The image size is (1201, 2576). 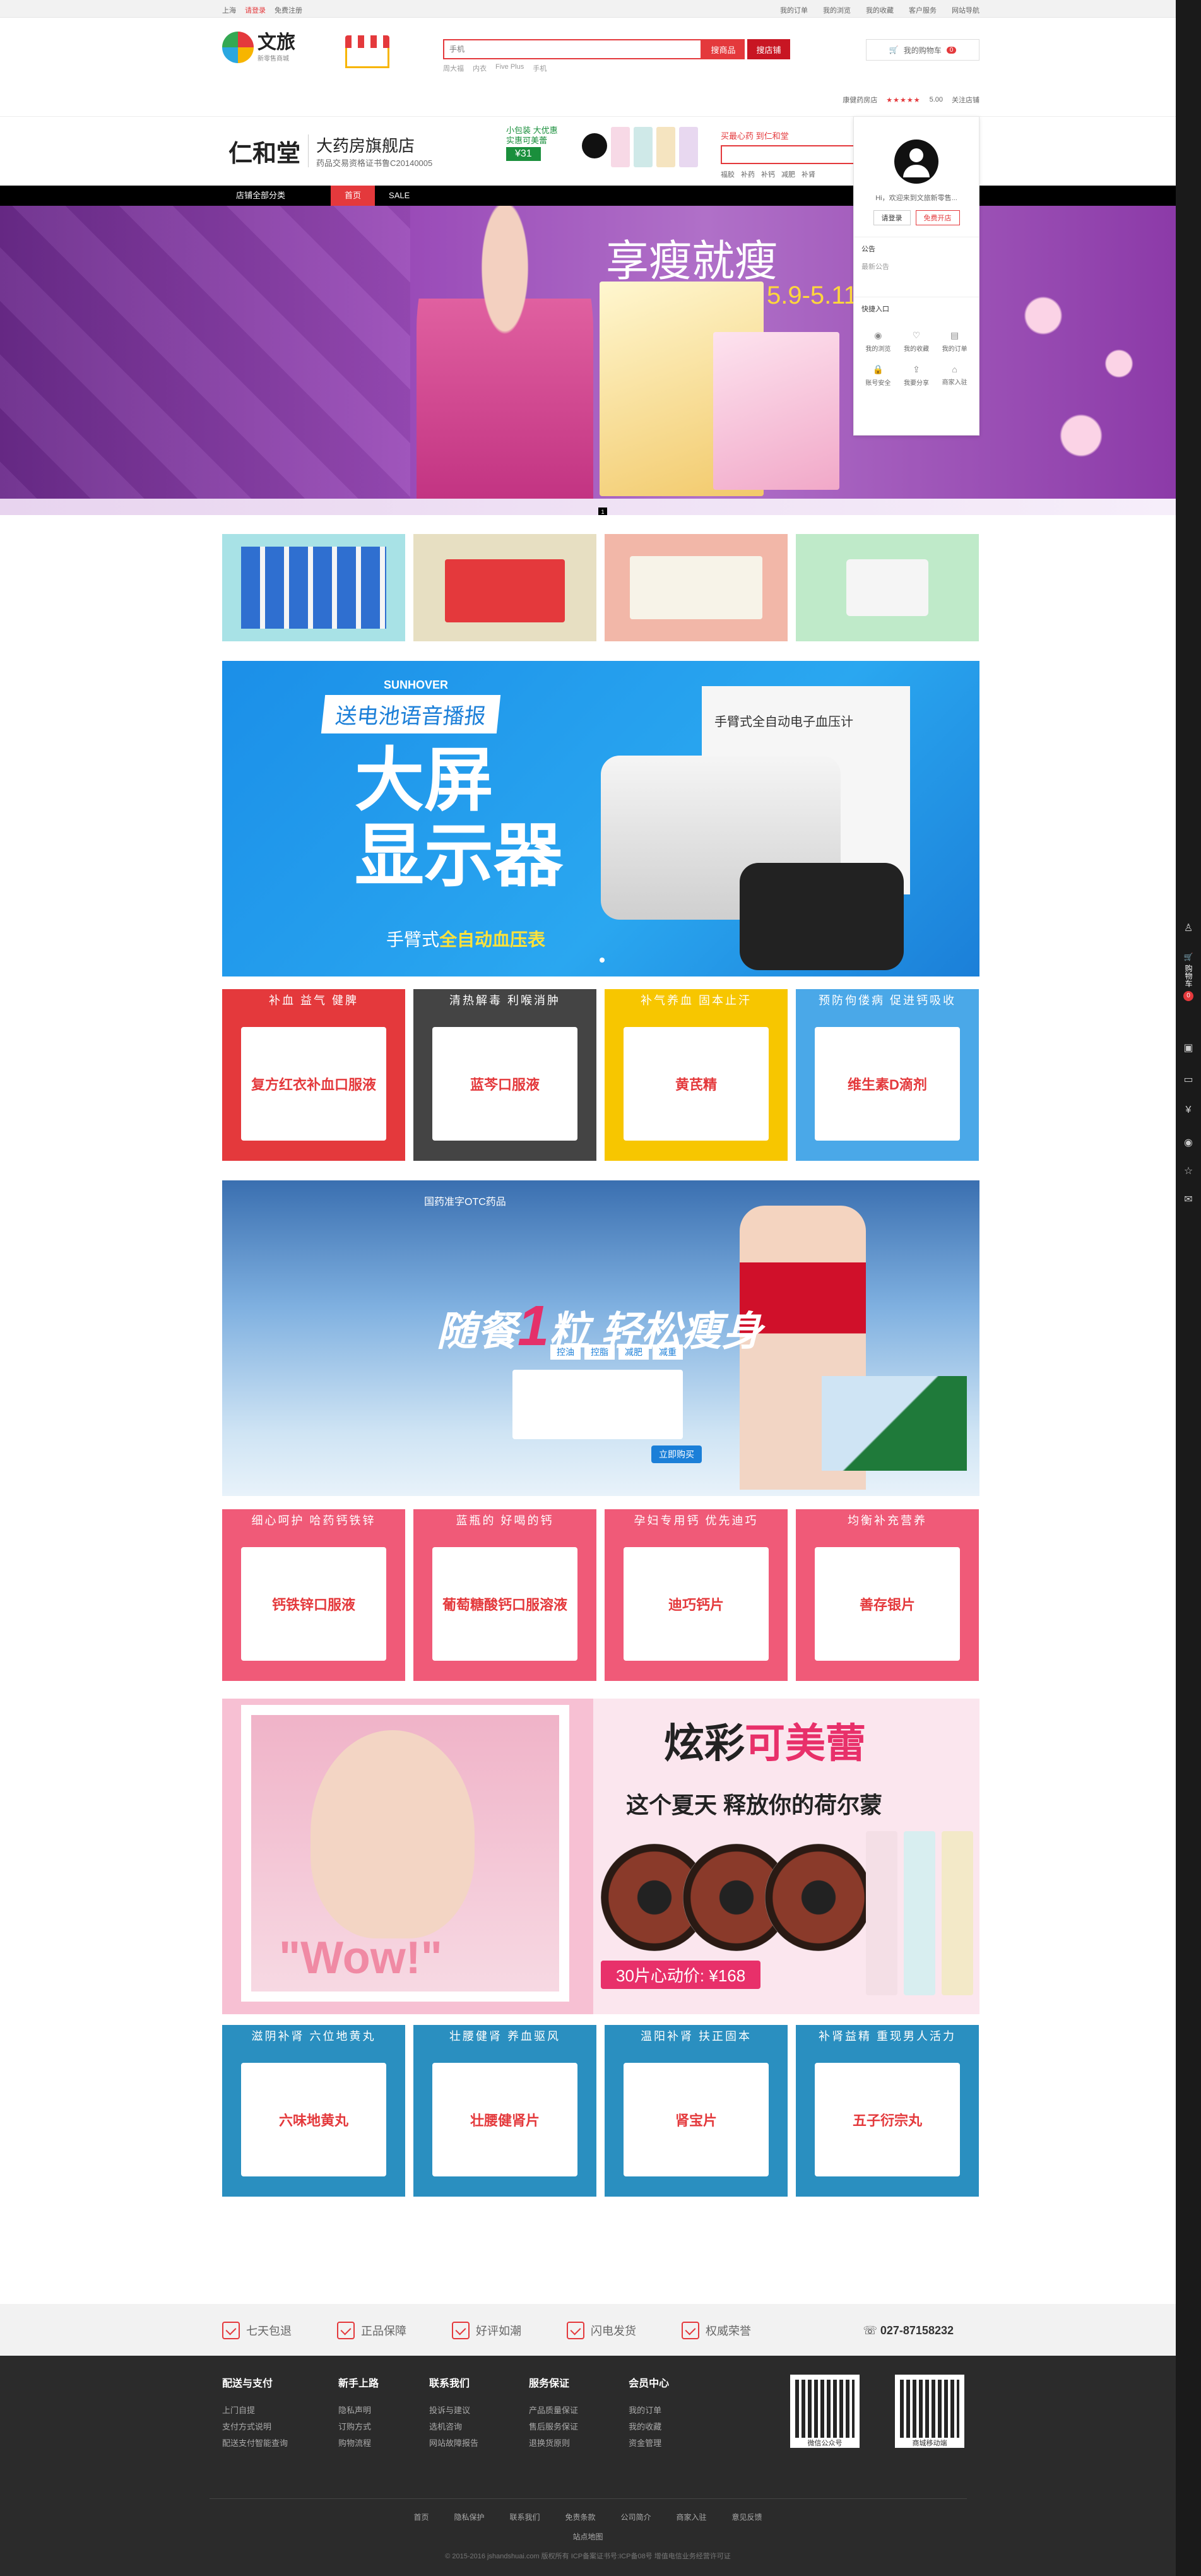 I want to click on sitemap-link: 站点地图, so click(x=588, y=2537).